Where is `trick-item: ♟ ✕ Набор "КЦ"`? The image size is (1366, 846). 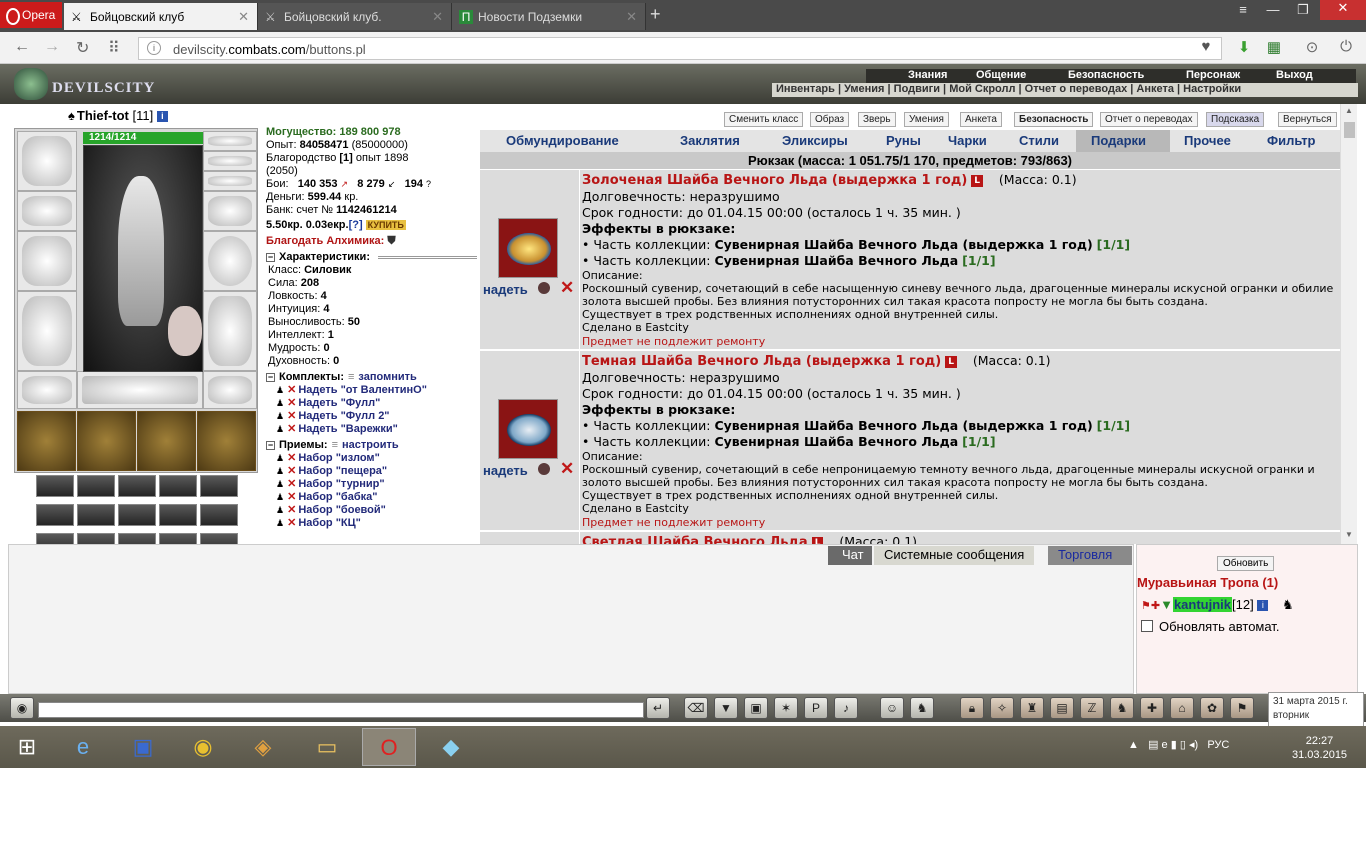
trick-item: ♟ ✕ Набор "КЦ" is located at coordinates (378, 523).